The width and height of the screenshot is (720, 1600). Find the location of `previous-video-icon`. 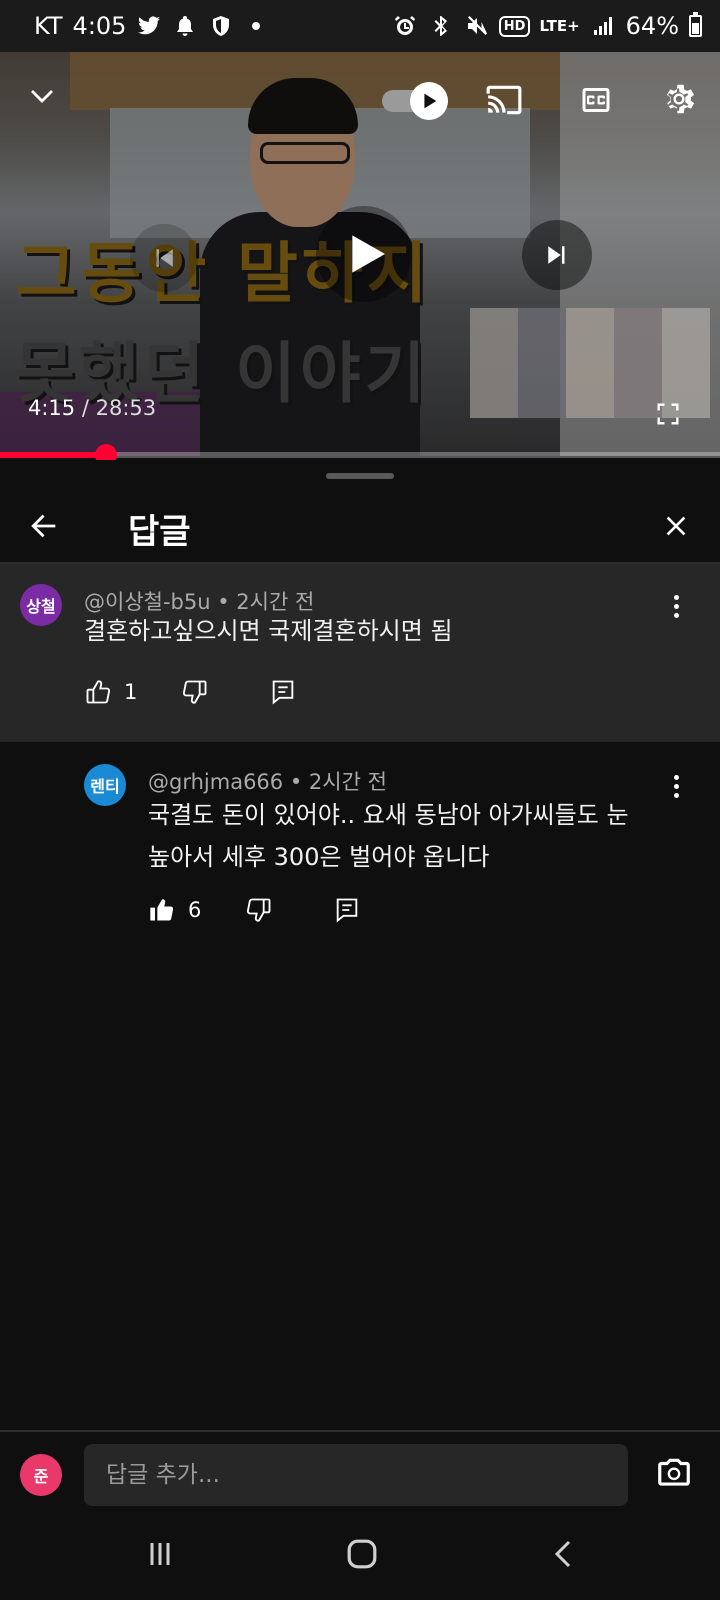

previous-video-icon is located at coordinates (164, 258).